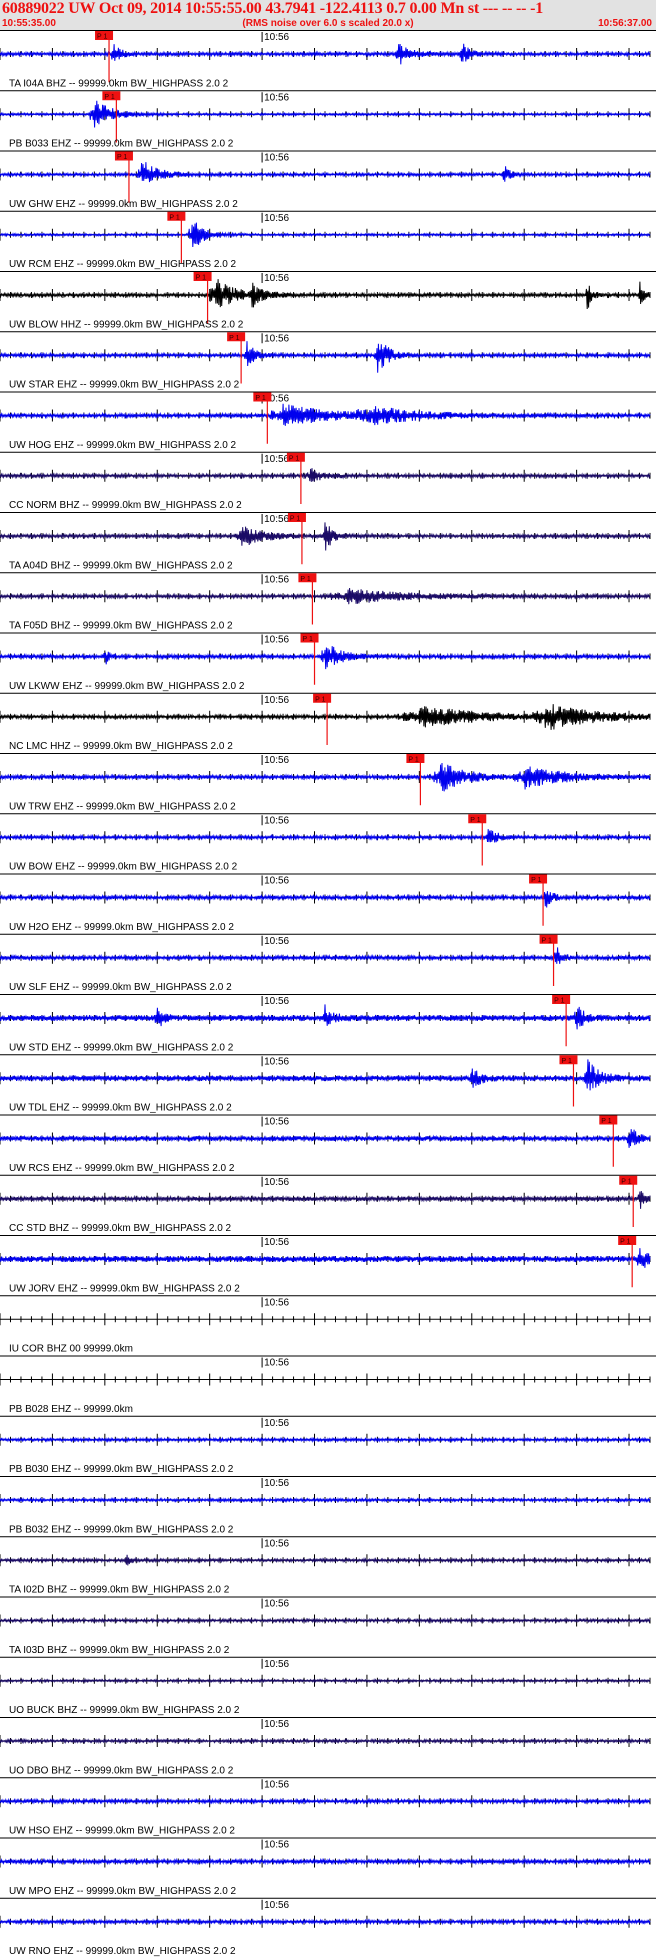 The height and width of the screenshot is (1958, 656). I want to click on trace-row: 10:56 PB B028 EHZ -- 99999.0km, so click(328, 1385).